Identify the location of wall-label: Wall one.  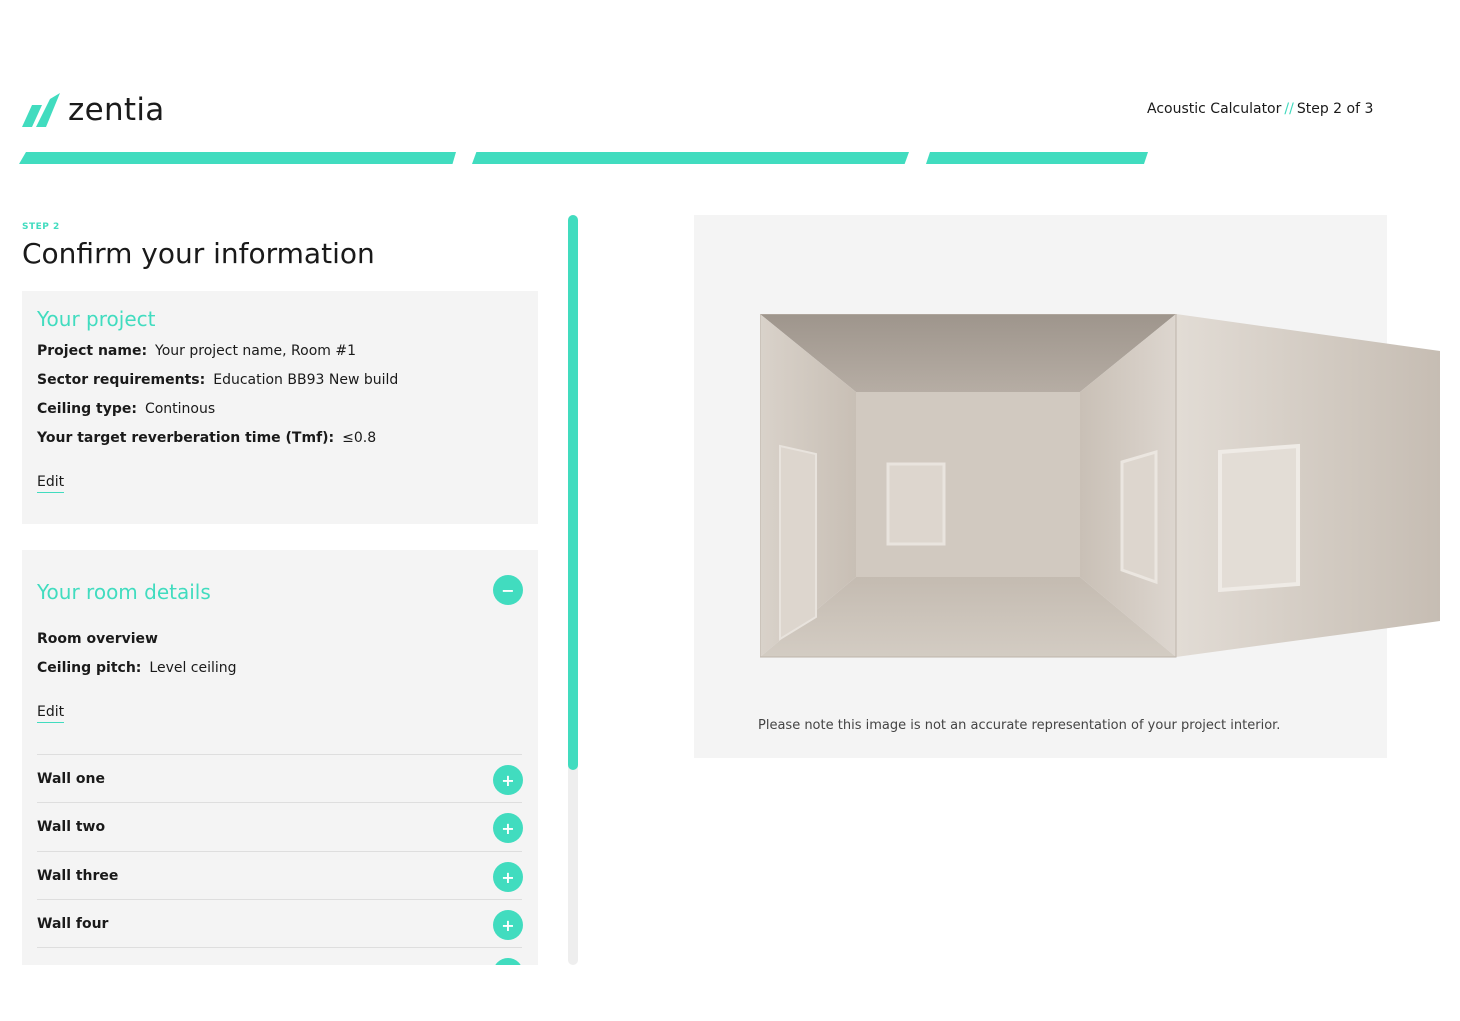
(71, 779).